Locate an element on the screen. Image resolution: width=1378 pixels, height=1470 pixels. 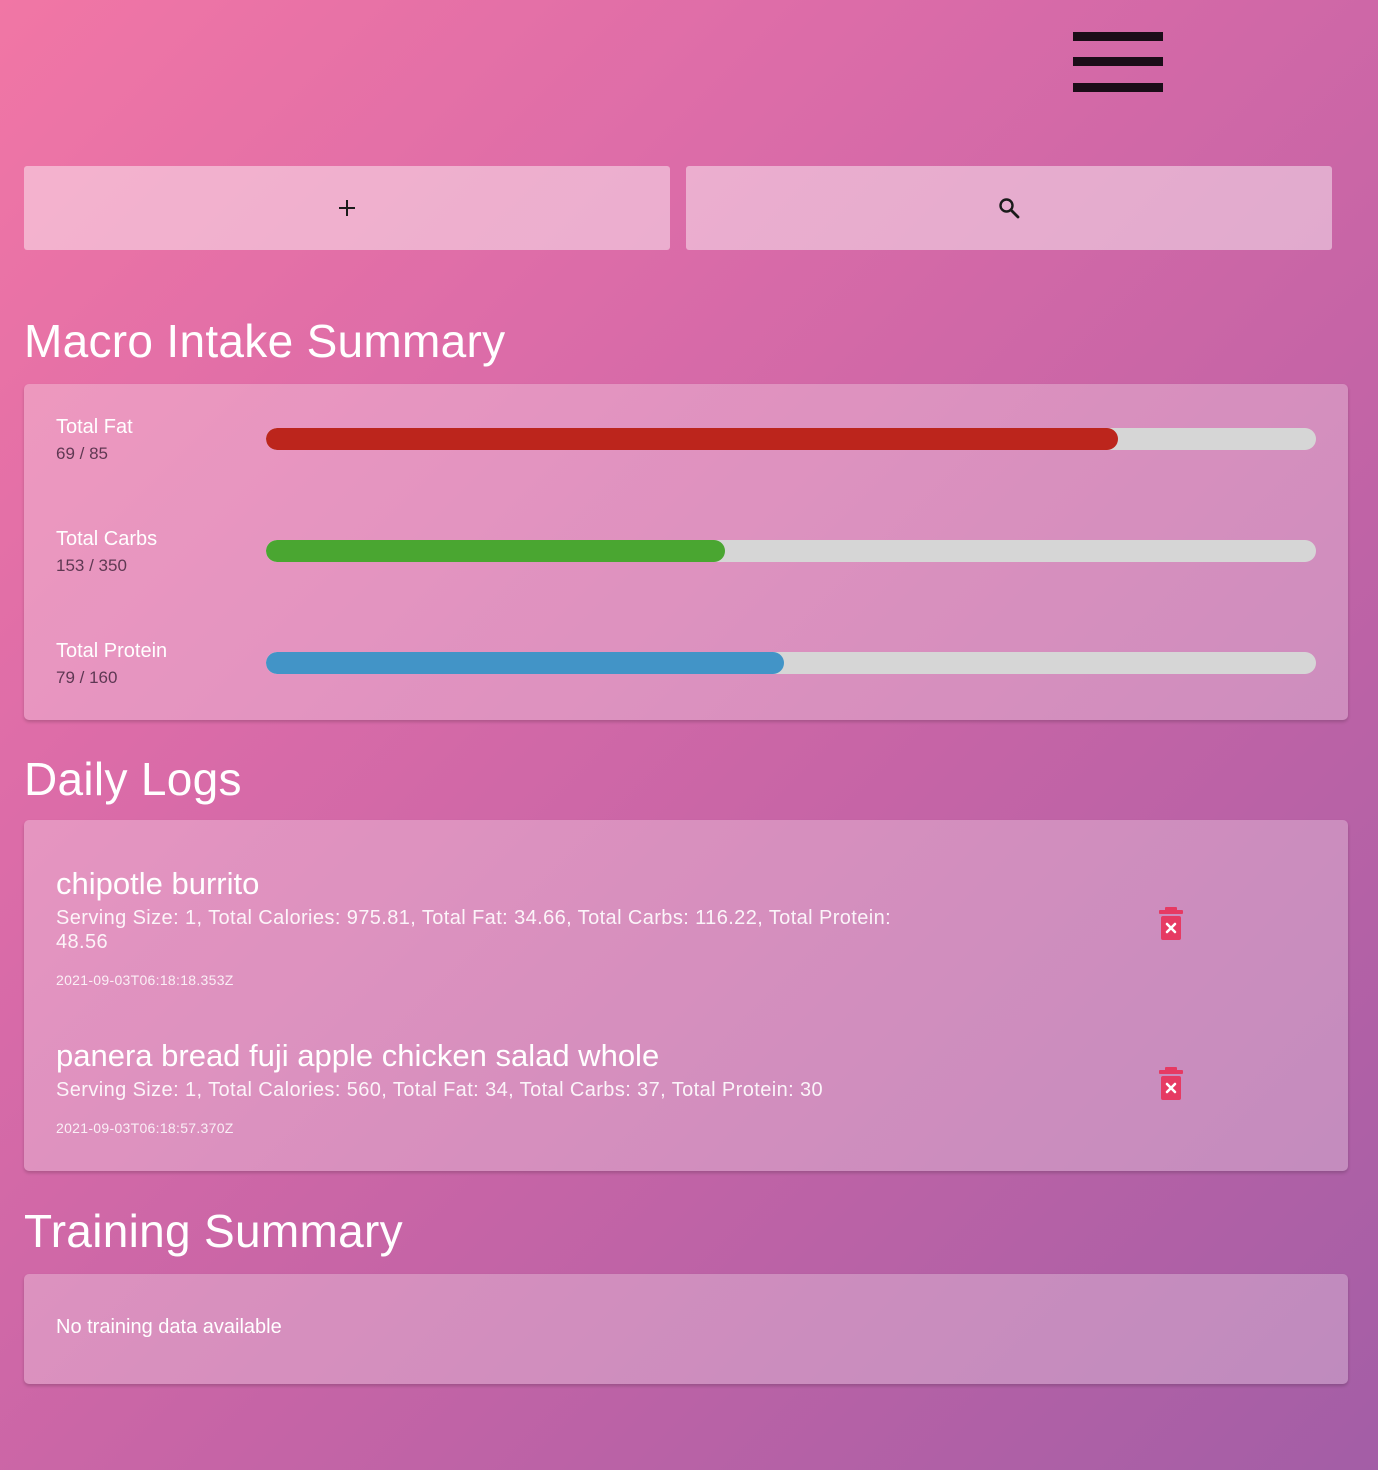
macro-value: 153 / 350 is located at coordinates (91, 565).